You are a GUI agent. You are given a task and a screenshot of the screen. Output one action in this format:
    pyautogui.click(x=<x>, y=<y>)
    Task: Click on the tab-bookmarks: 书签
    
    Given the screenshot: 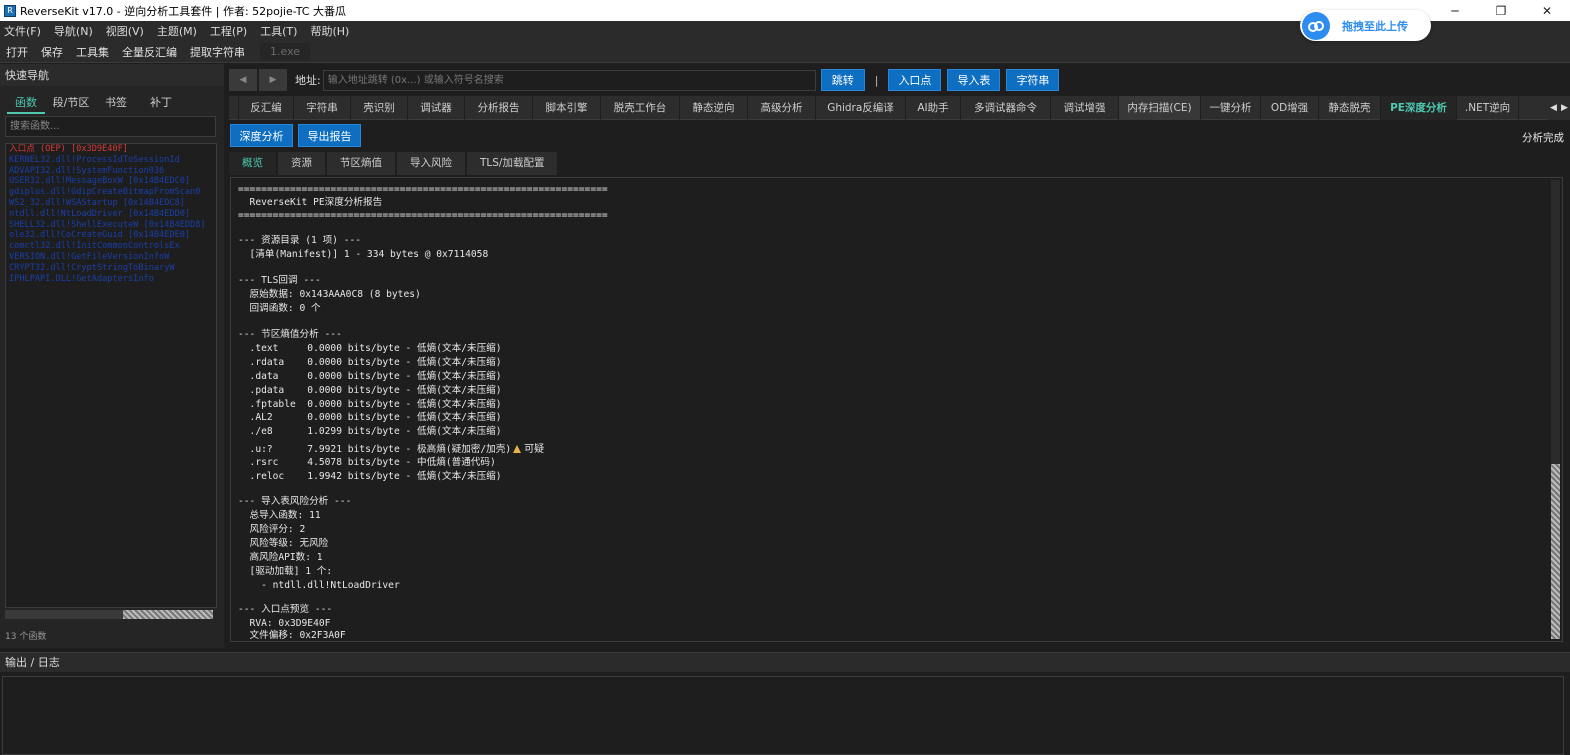 What is the action you would take?
    pyautogui.click(x=116, y=103)
    